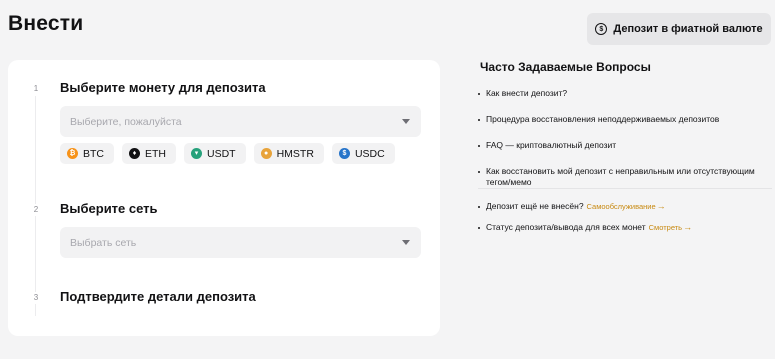 Image resolution: width=775 pixels, height=359 pixels. I want to click on step-1-title: Выберите монету для депозита, so click(163, 87).